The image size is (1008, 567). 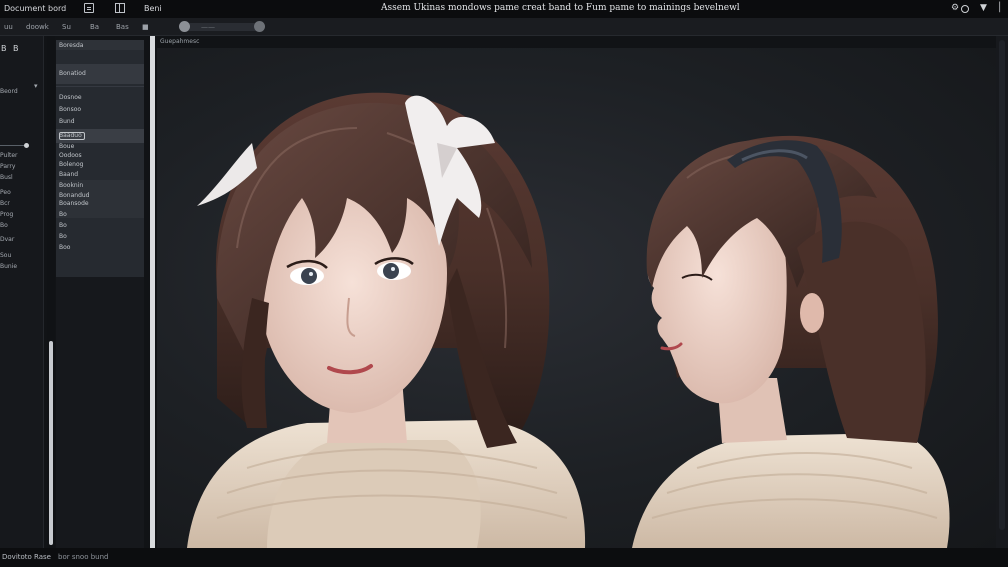 What do you see at coordinates (71, 164) in the screenshot?
I see `layer-item: Bolenog` at bounding box center [71, 164].